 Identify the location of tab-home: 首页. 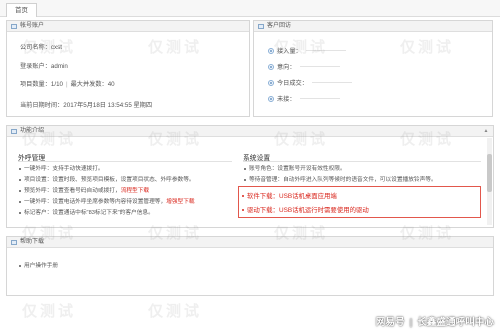
(21, 10).